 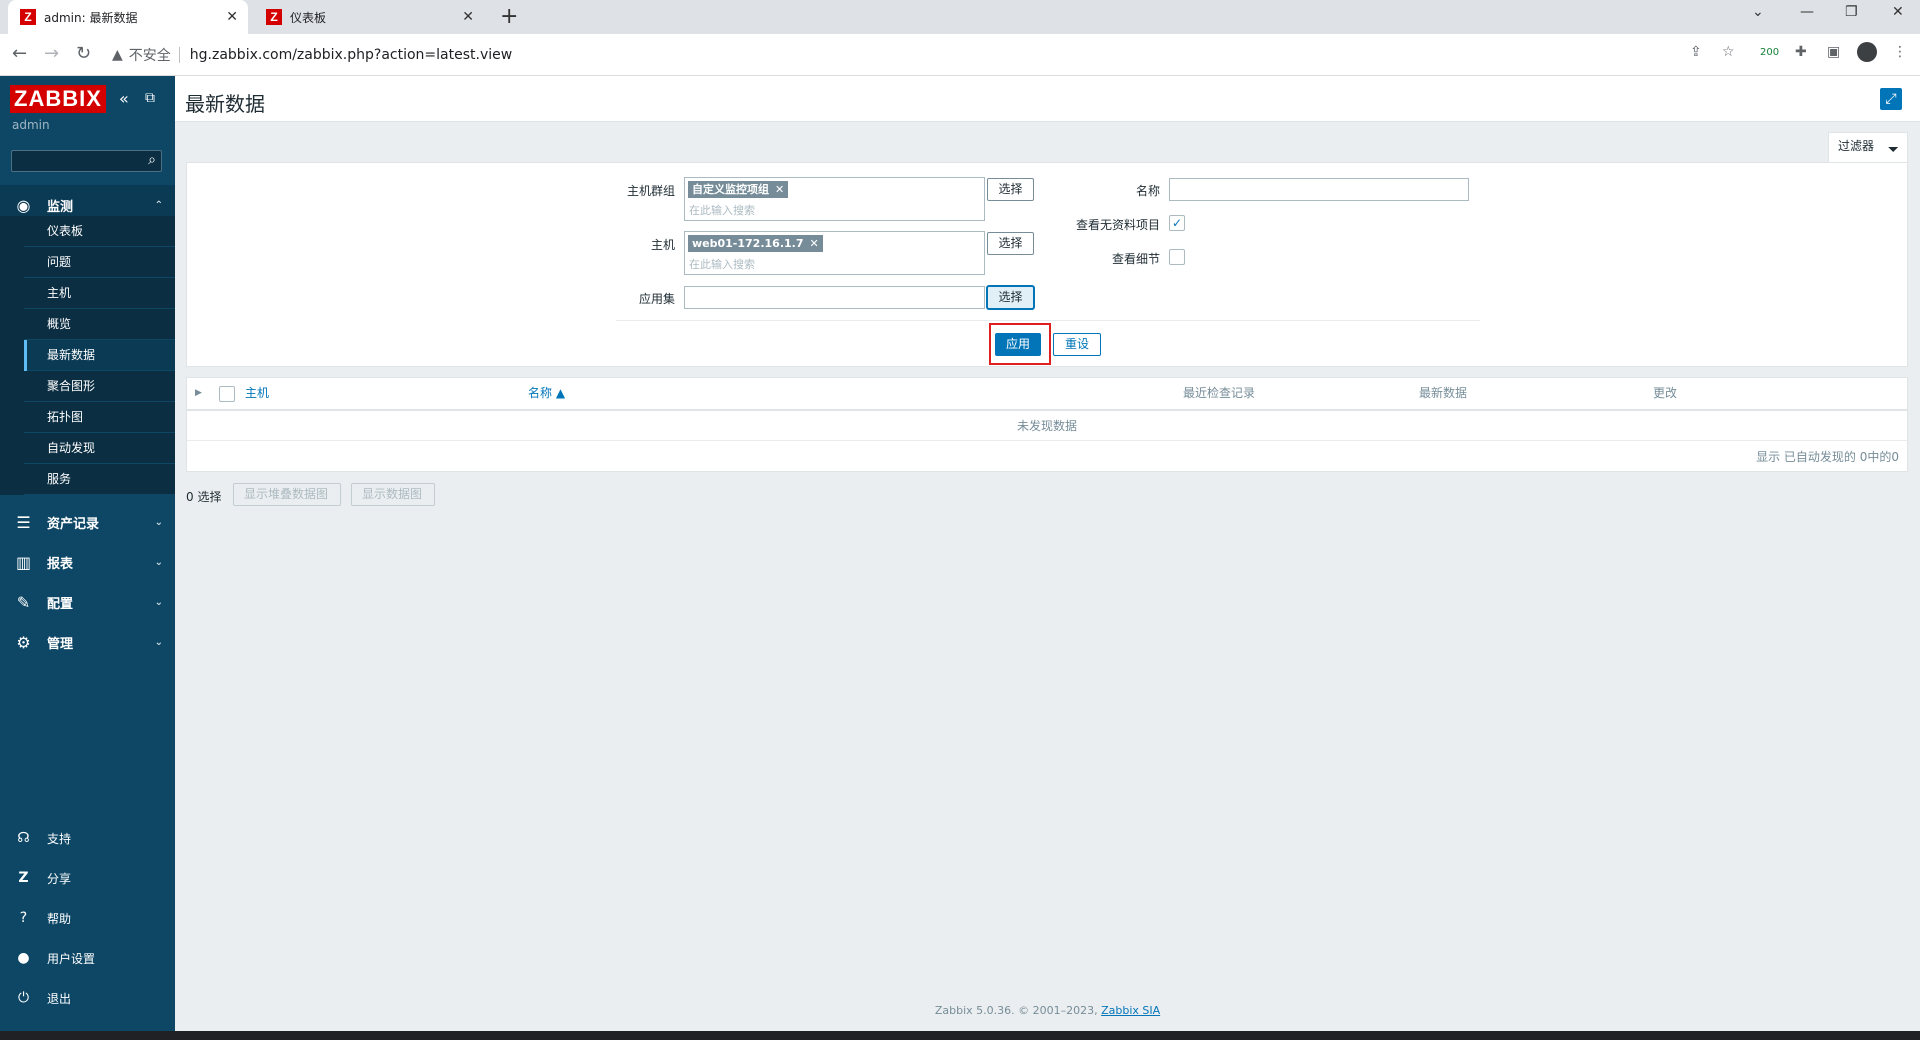 What do you see at coordinates (91, 17) in the screenshot?
I see `browser-tab-title: admin: 最新数据` at bounding box center [91, 17].